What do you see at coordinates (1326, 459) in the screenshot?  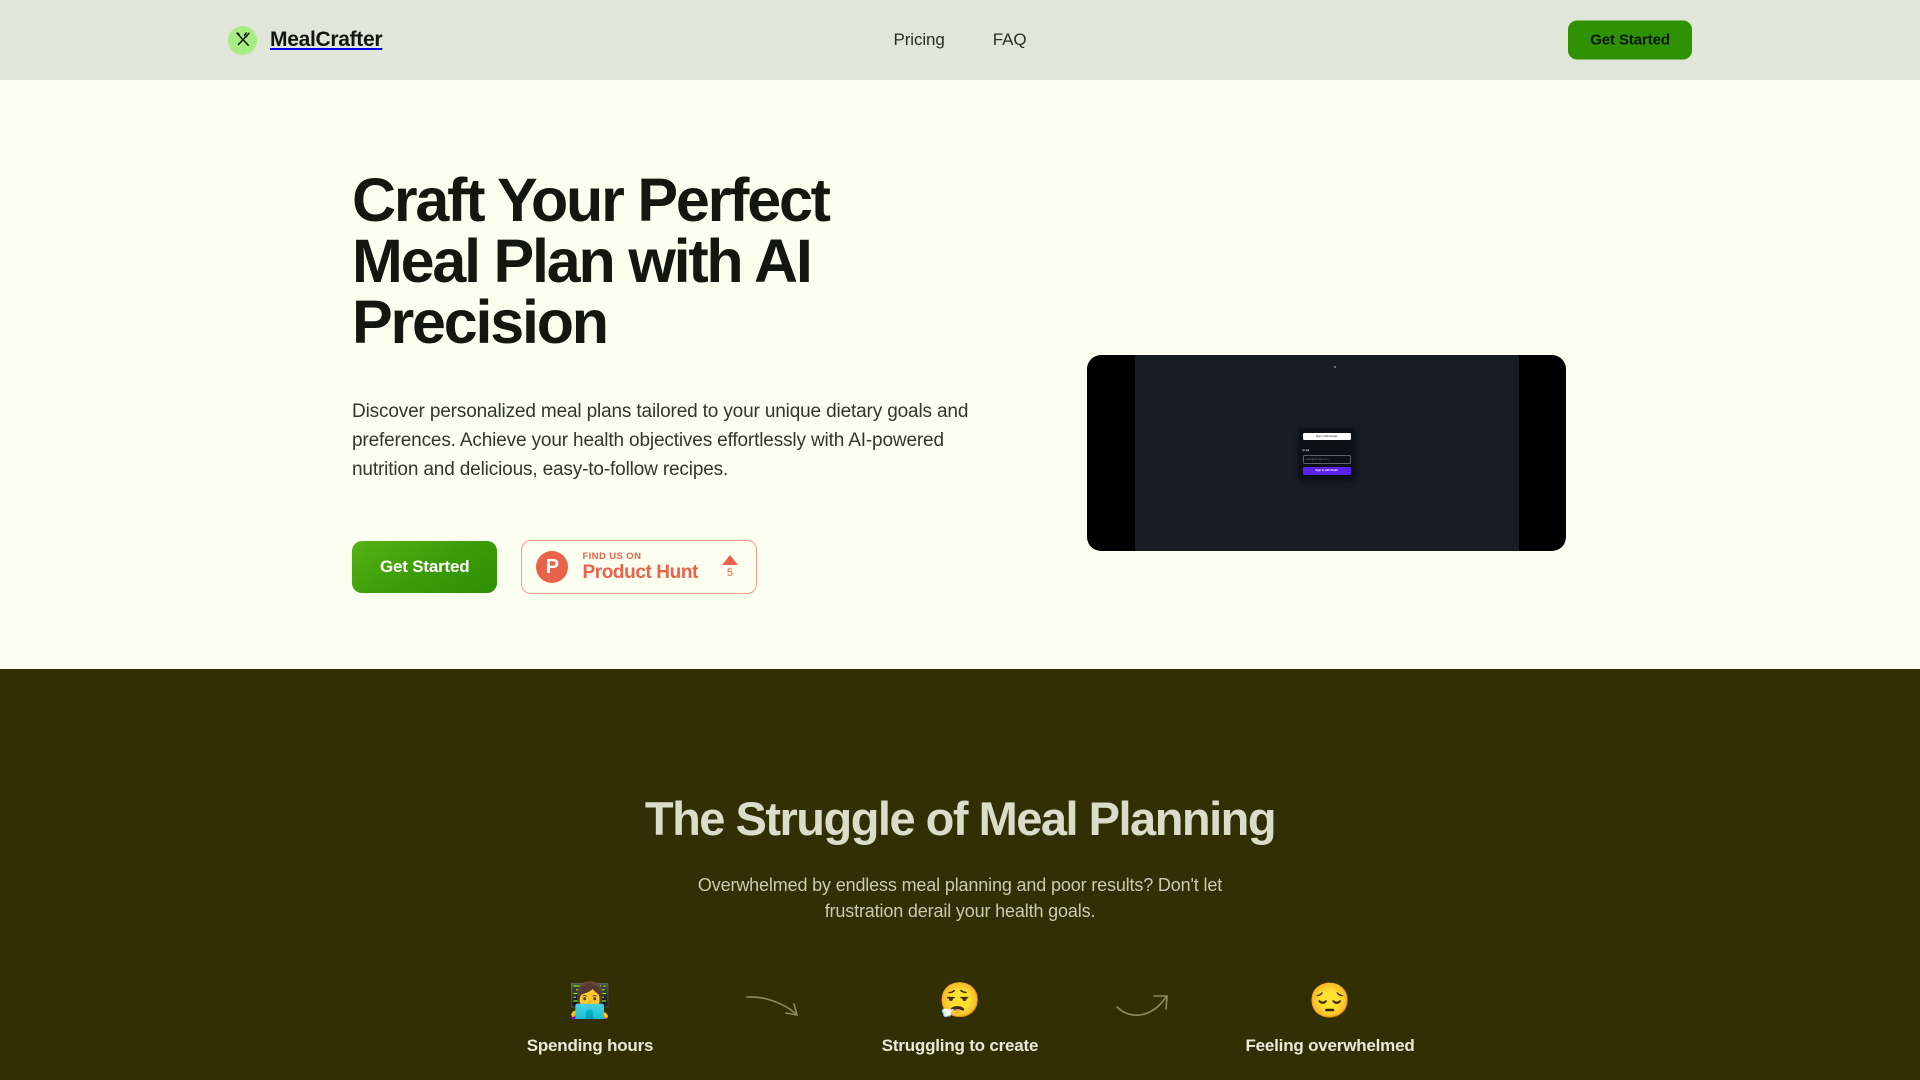 I see `email-field: email@domain.com` at bounding box center [1326, 459].